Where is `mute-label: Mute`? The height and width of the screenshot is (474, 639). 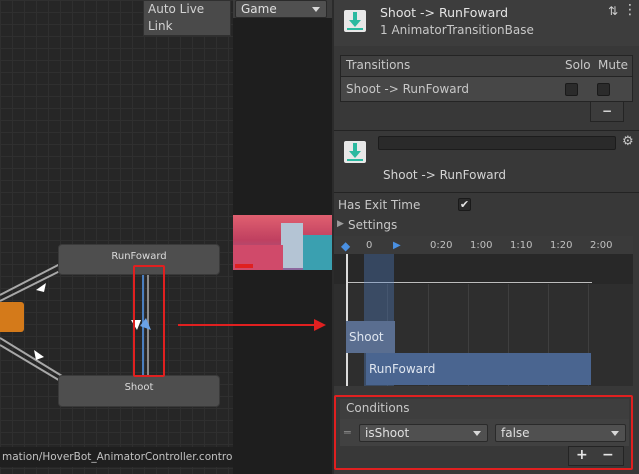 mute-label: Mute is located at coordinates (613, 65).